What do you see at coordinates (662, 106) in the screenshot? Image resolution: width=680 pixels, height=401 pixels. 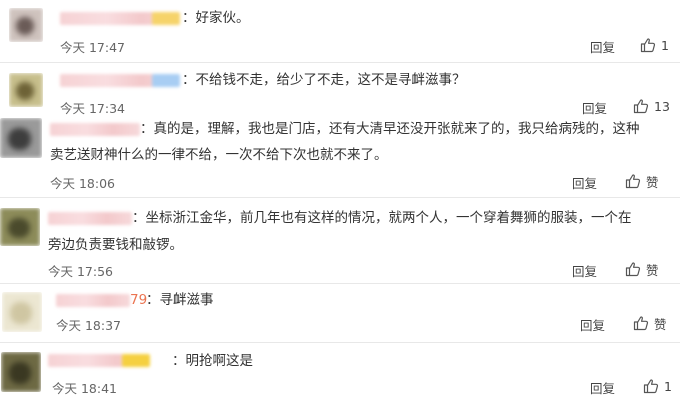 I see `like-count: 13` at bounding box center [662, 106].